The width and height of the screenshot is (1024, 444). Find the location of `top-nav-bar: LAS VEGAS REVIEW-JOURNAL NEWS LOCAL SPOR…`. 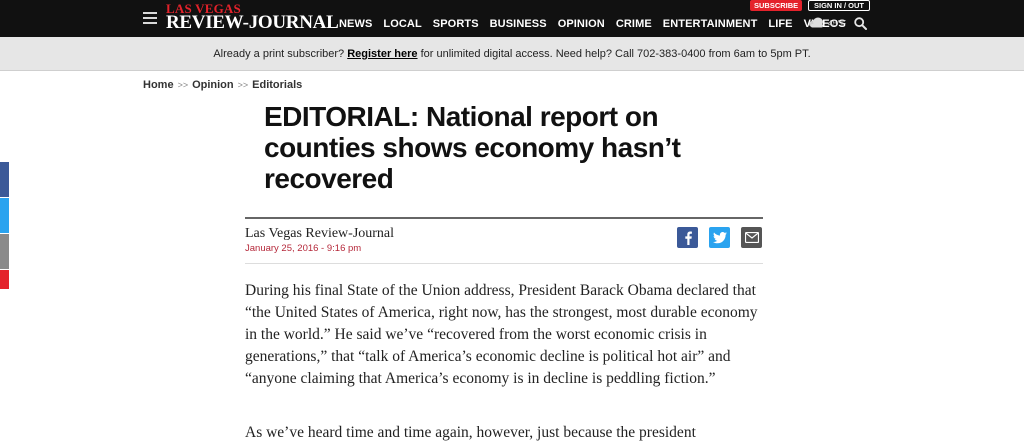

top-nav-bar: LAS VEGAS REVIEW-JOURNAL NEWS LOCAL SPOR… is located at coordinates (512, 18).